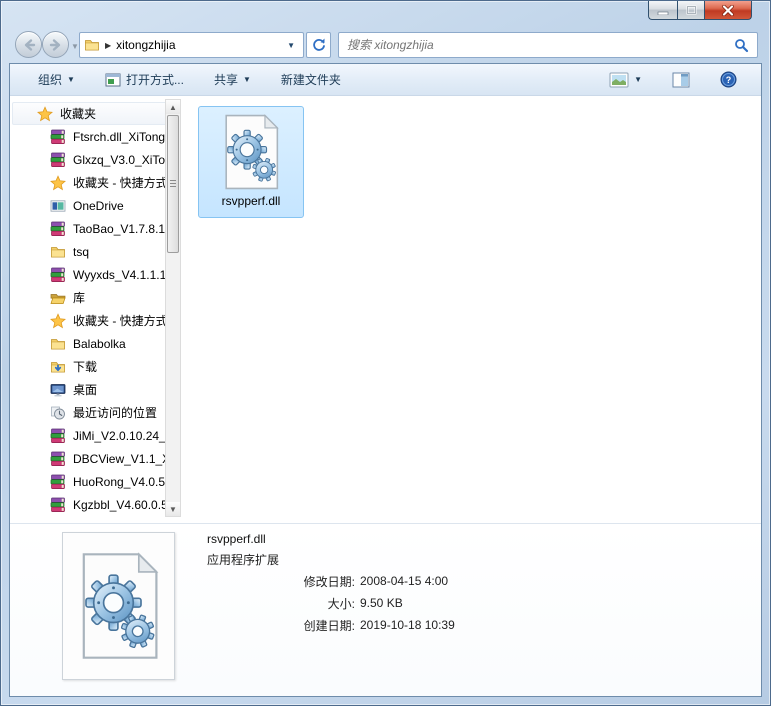  I want to click on back-button, so click(28, 44).